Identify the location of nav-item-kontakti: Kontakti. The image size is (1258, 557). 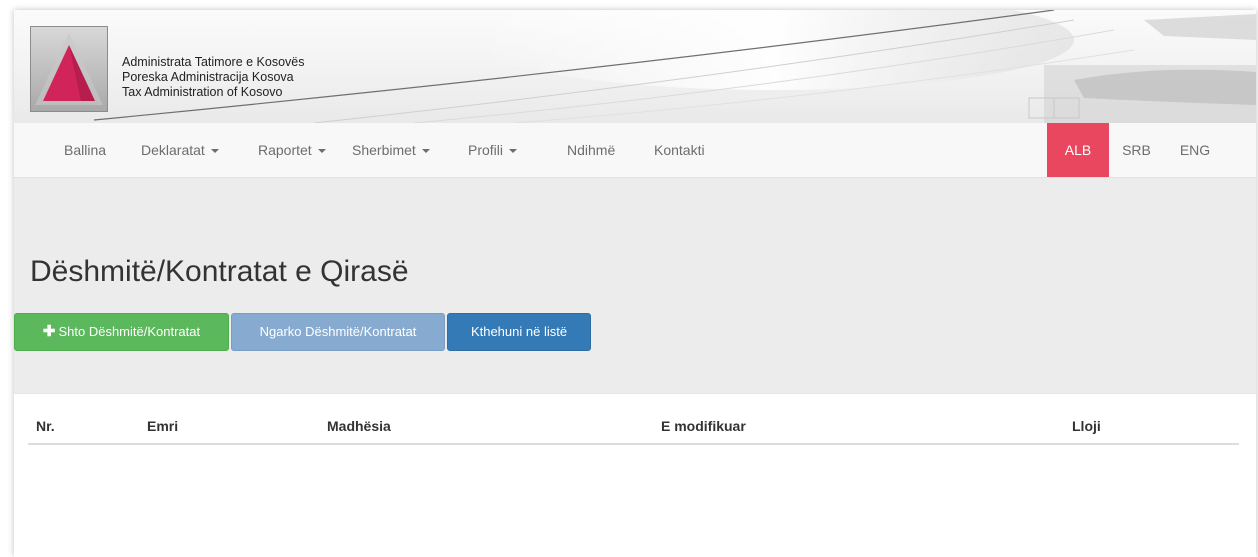
(679, 150).